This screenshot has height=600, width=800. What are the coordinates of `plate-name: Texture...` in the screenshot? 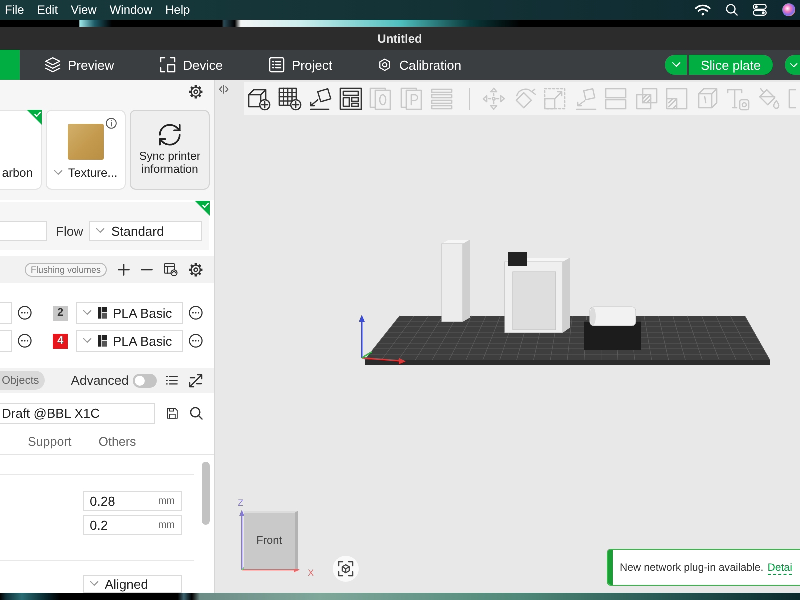 It's located at (93, 173).